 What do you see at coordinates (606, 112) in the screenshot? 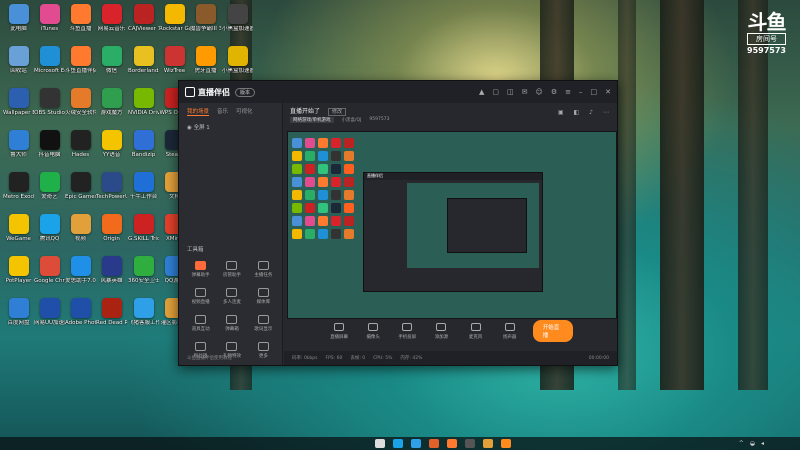
I see `share-icon: ⋯` at bounding box center [606, 112].